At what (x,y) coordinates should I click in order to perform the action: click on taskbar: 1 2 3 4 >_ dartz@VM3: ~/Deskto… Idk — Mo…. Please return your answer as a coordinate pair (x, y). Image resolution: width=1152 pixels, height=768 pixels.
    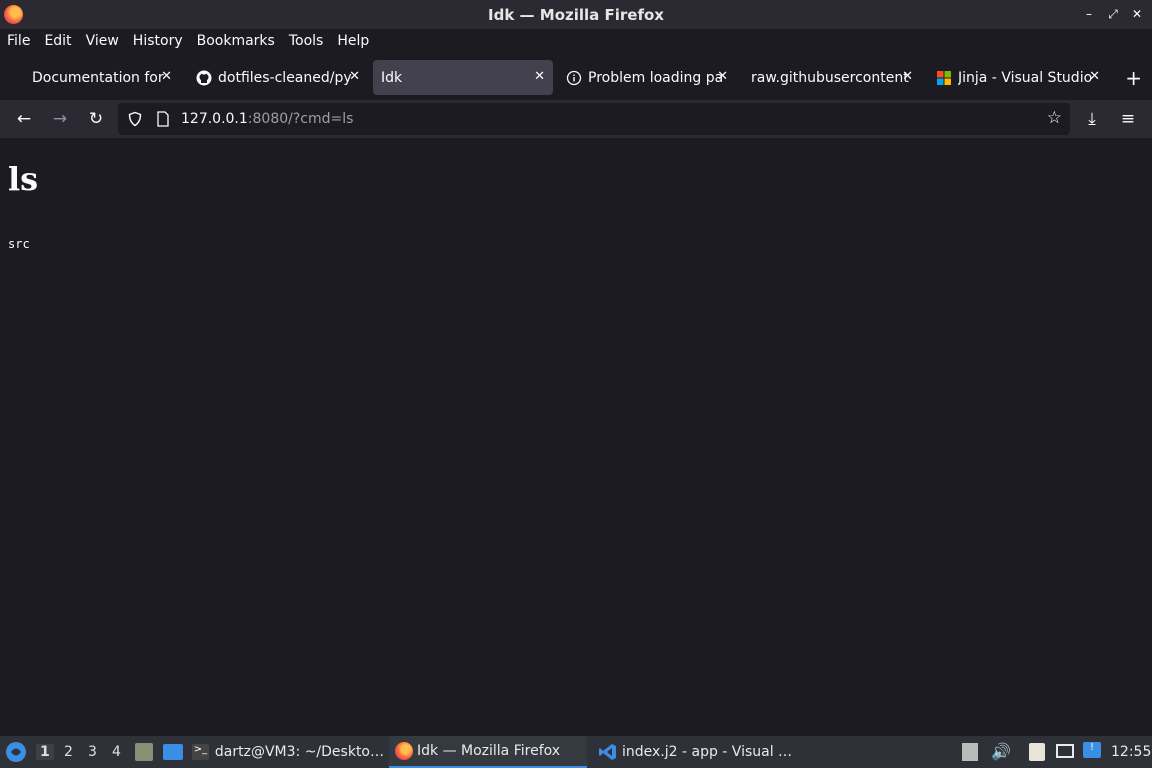
    Looking at the image, I should click on (576, 752).